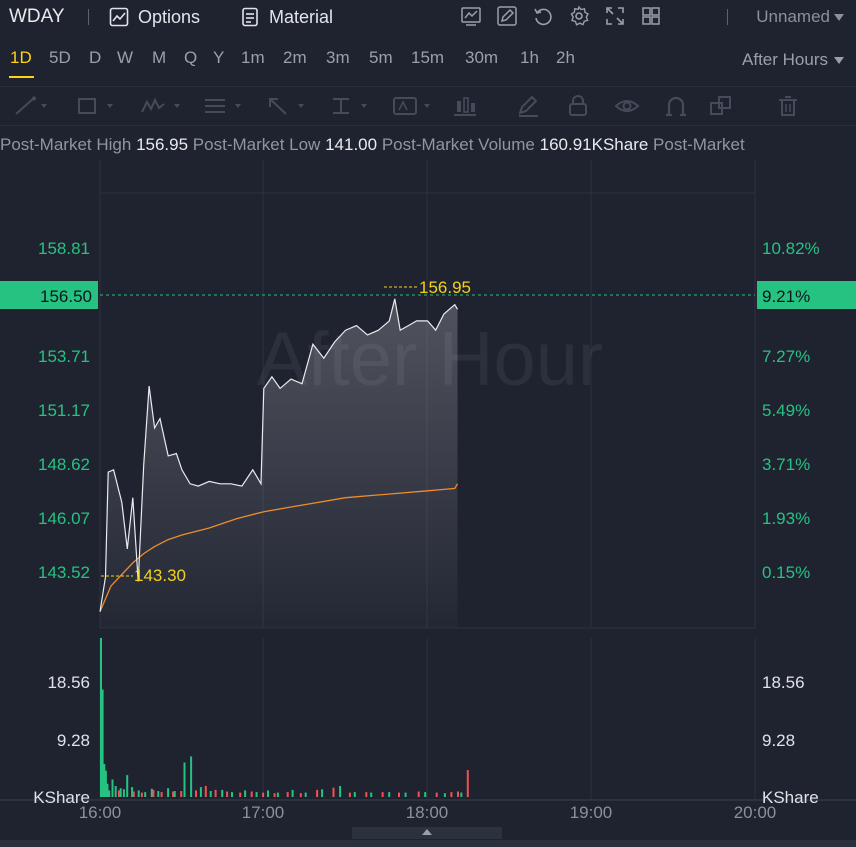 This screenshot has height=847, width=856. Describe the element at coordinates (529, 58) in the screenshot. I see `tab-1h: 1h` at that location.